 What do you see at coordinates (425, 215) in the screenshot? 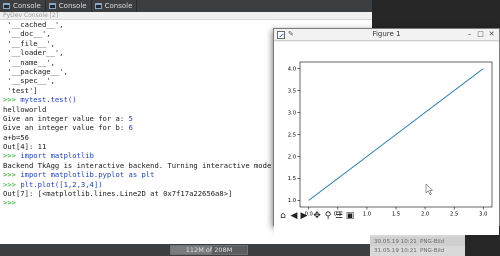
I see `x-tick-label: 2.0` at bounding box center [425, 215].